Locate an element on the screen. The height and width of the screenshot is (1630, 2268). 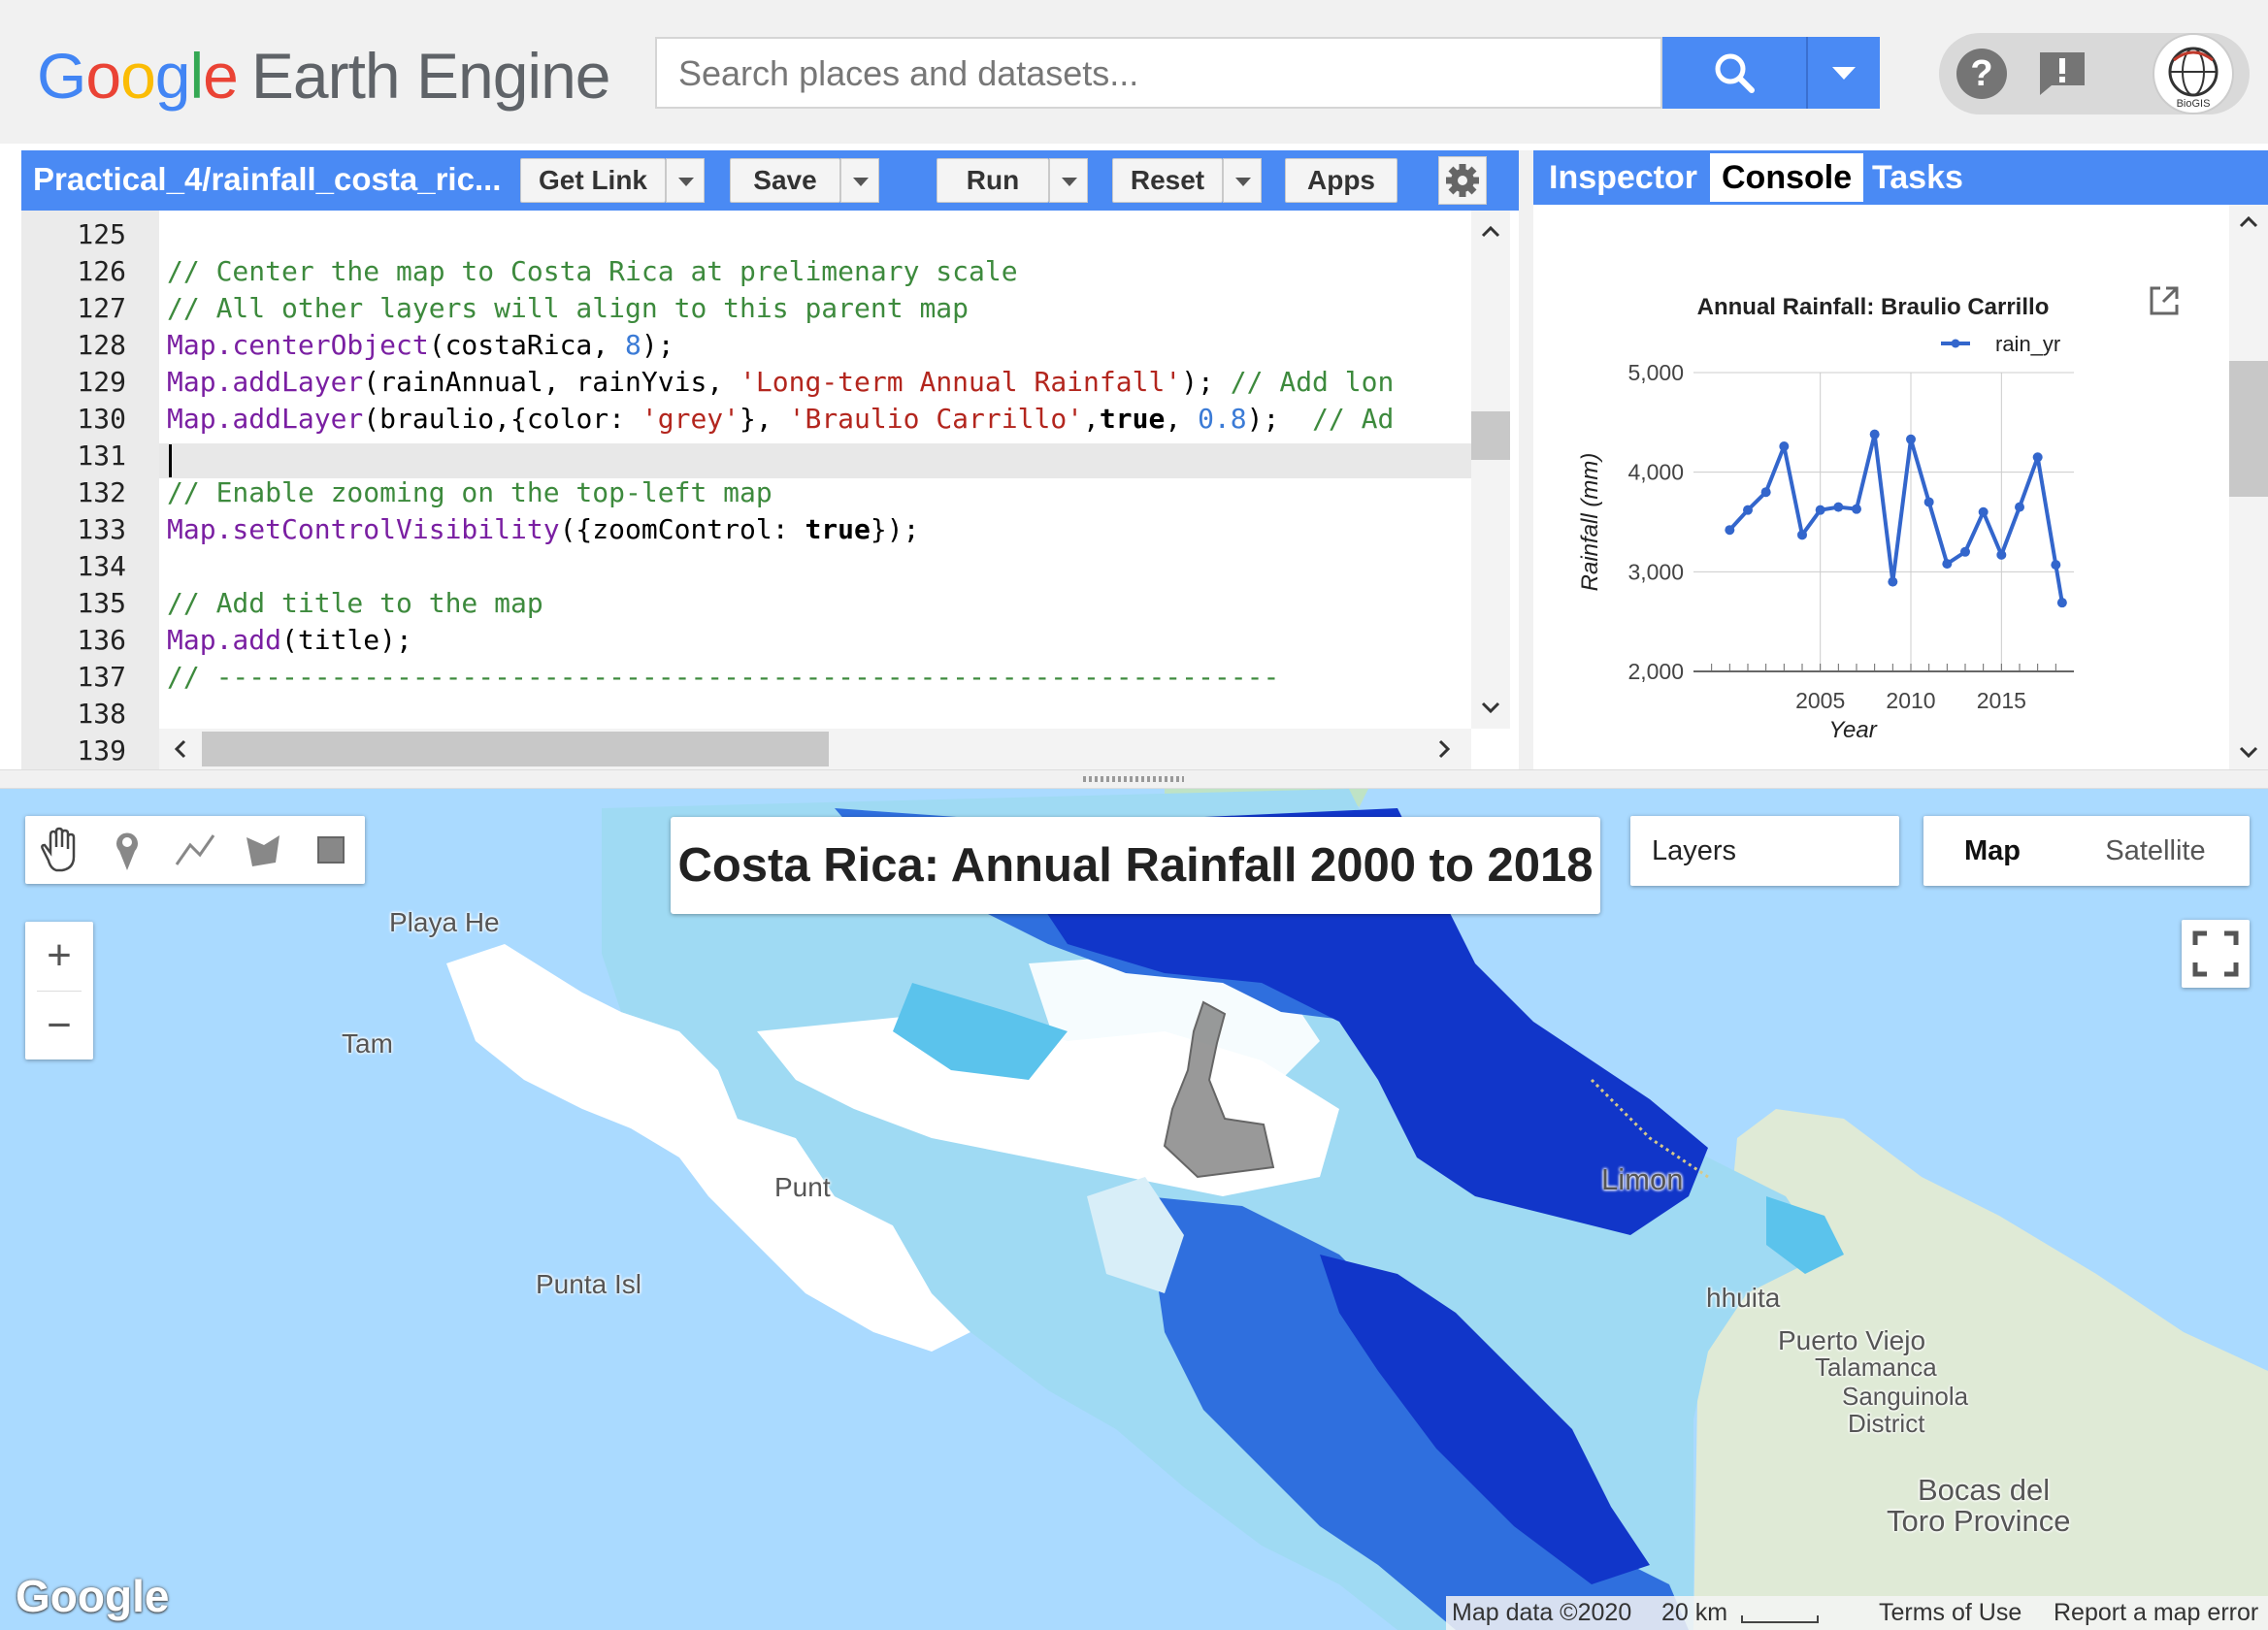
code-token: Map.addLayer is located at coordinates (265, 419).